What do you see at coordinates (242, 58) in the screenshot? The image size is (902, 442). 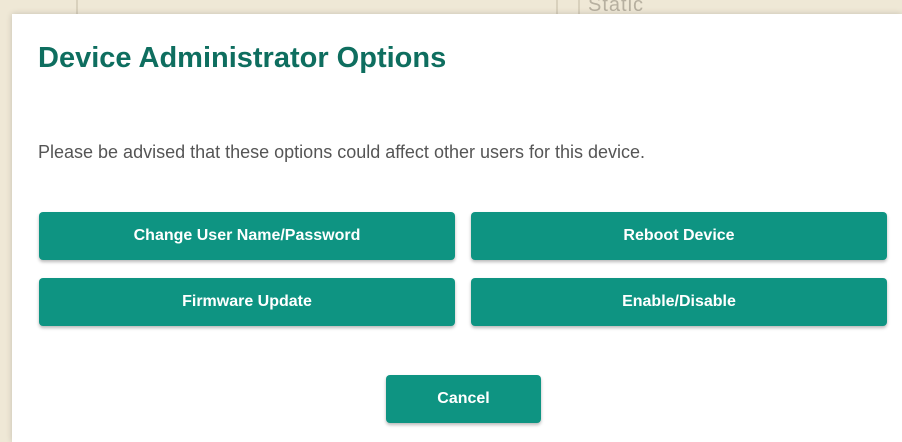 I see `dialog-title: Device Administrator Options` at bounding box center [242, 58].